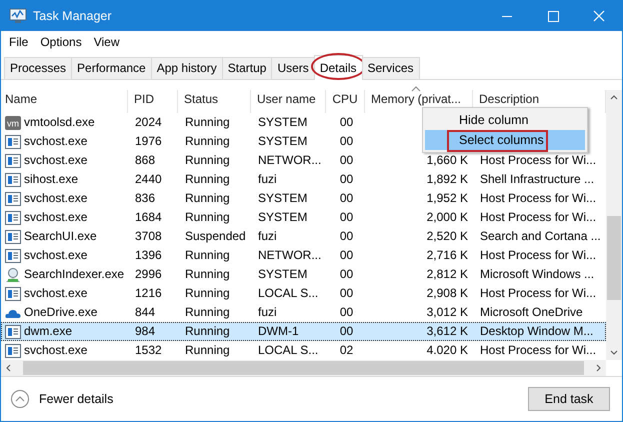  Describe the element at coordinates (148, 217) in the screenshot. I see `table-cell: 1684` at that location.